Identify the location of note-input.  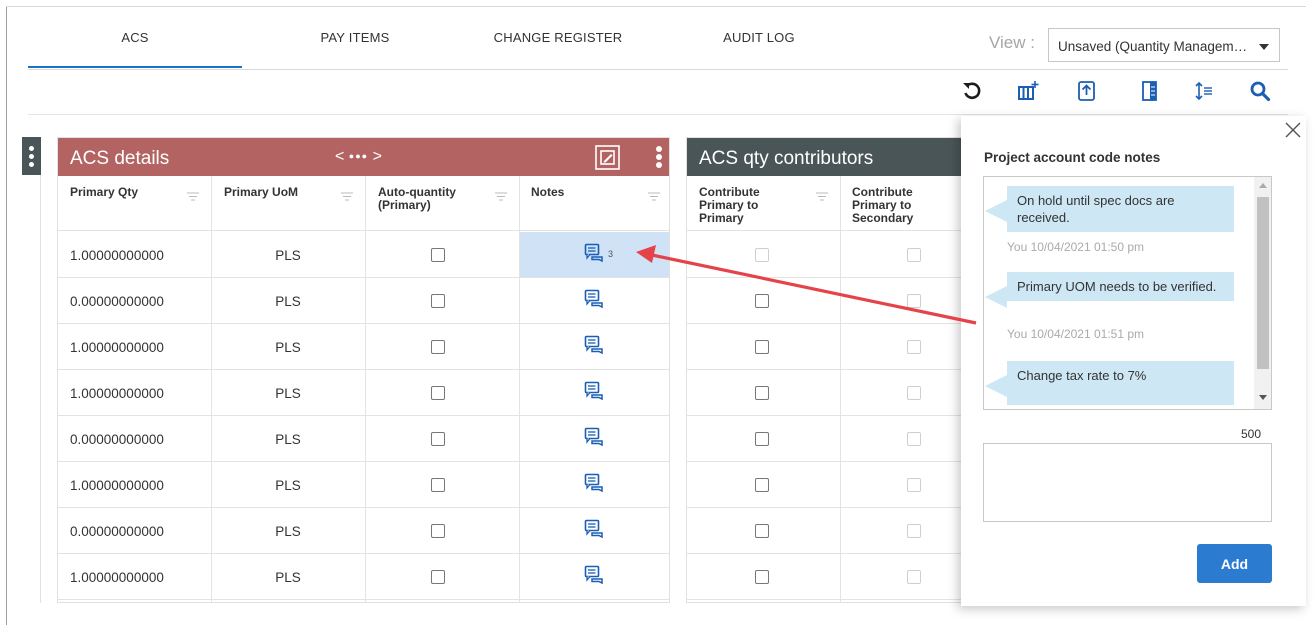
(1127, 482).